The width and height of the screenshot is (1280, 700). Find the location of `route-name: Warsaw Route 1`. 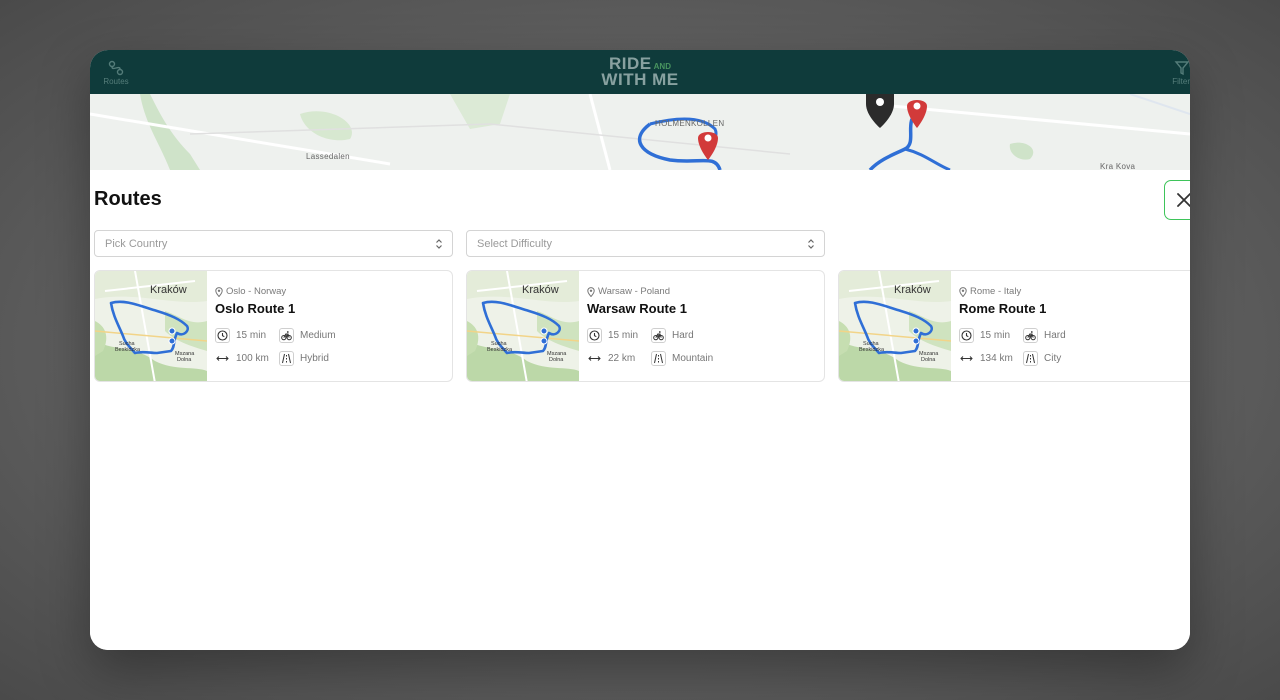

route-name: Warsaw Route 1 is located at coordinates (637, 308).